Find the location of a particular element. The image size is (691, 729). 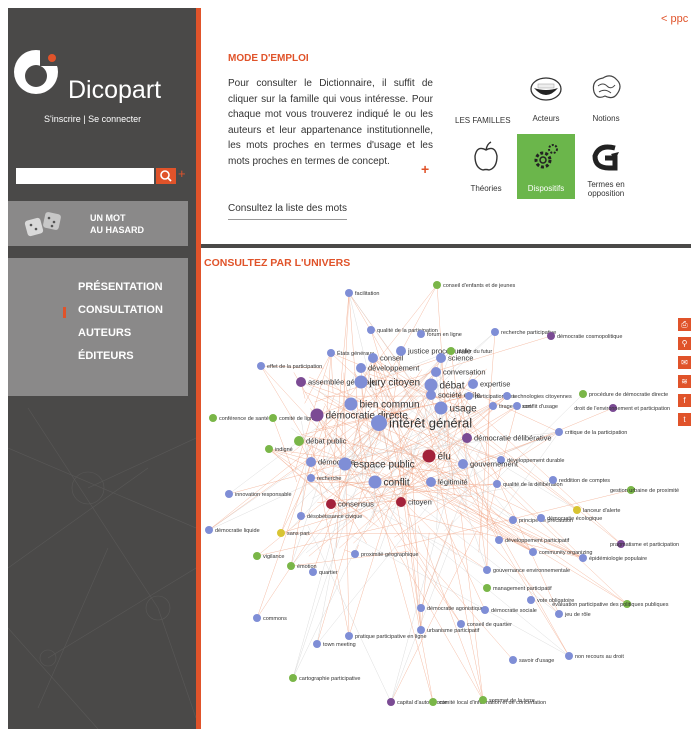

graph-node: reddition de comptes is located at coordinates (579, 480).